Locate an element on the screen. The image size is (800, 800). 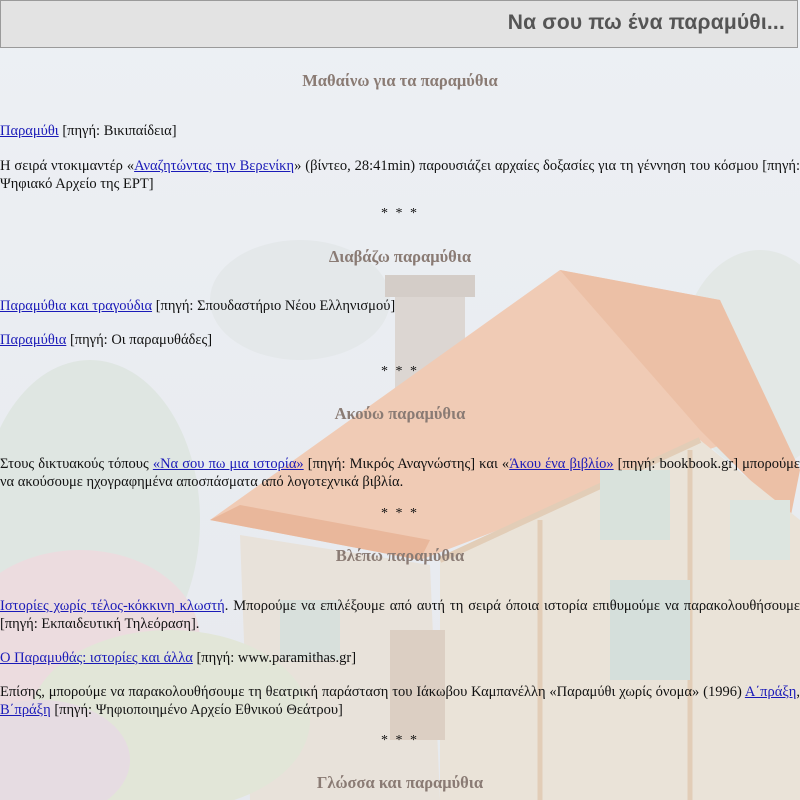
paragraph-text: Στους δικτυακούς τόπους is located at coordinates (76, 464).